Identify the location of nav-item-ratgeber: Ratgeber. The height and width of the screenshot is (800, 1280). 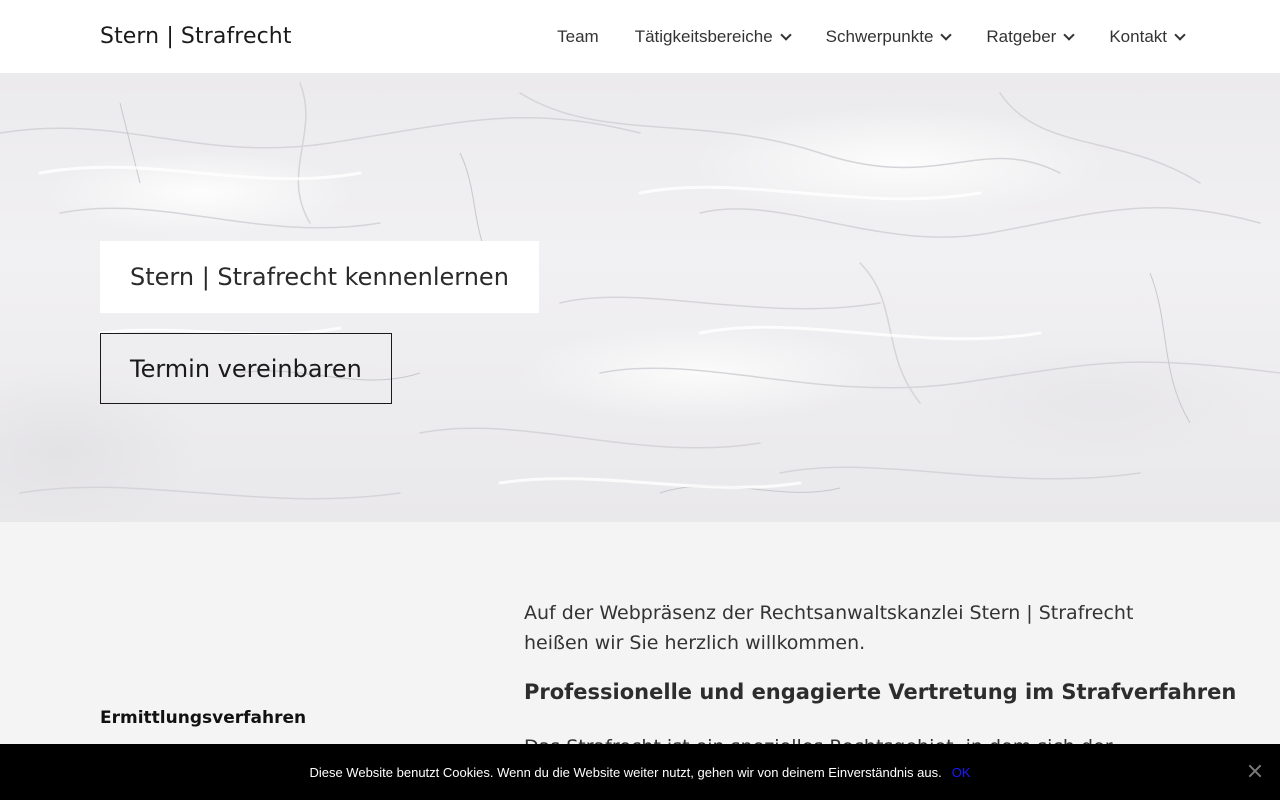
(1031, 36).